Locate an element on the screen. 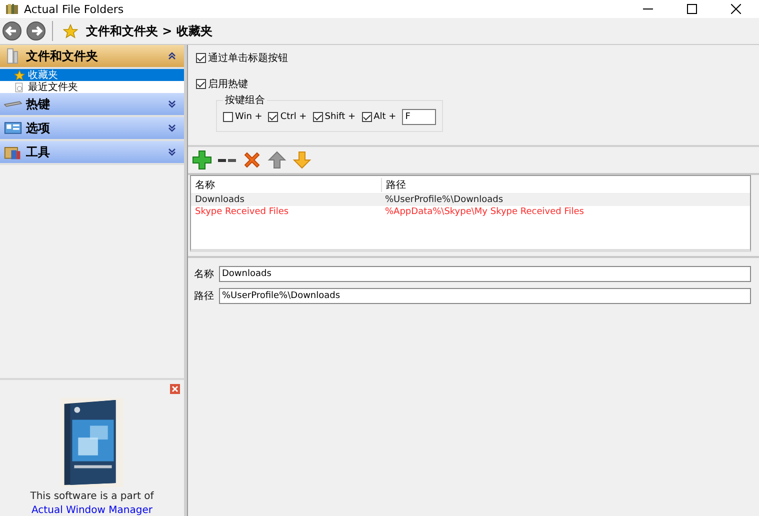 This screenshot has width=759, height=516. section-header: 文件和文件夹 is located at coordinates (92, 57).